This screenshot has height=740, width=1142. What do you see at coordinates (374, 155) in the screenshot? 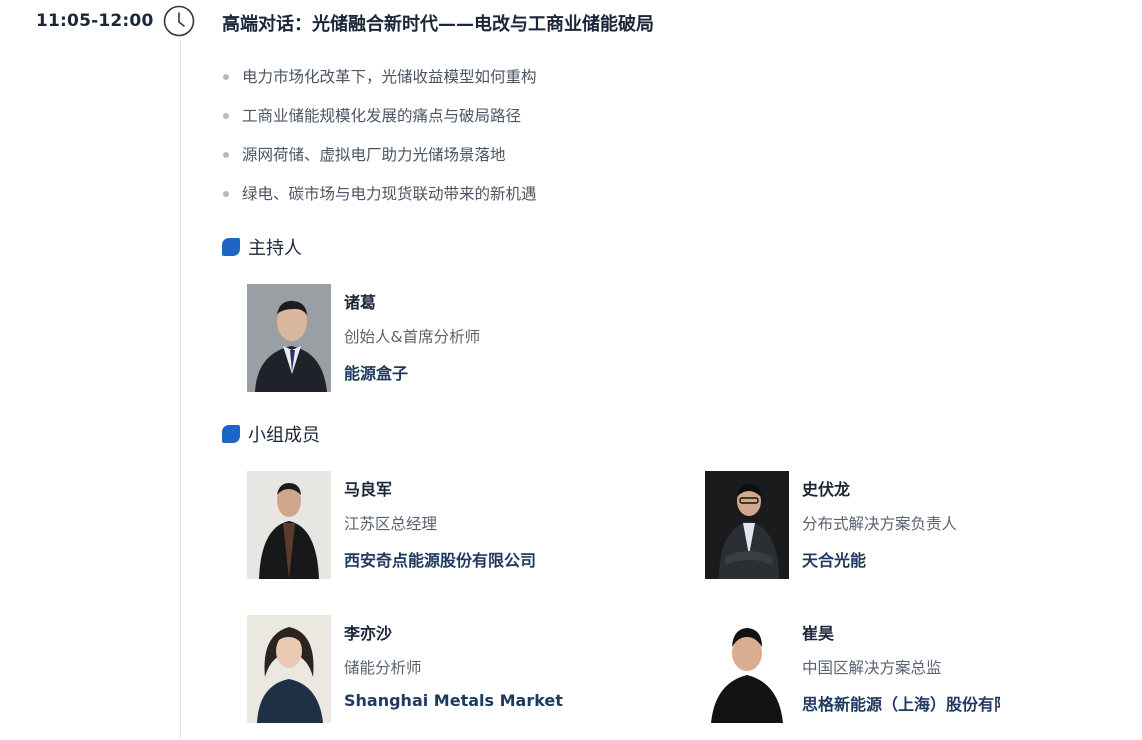
I see `topic-text: 源网荷储、虚拟电厂助力光储场景落地` at bounding box center [374, 155].